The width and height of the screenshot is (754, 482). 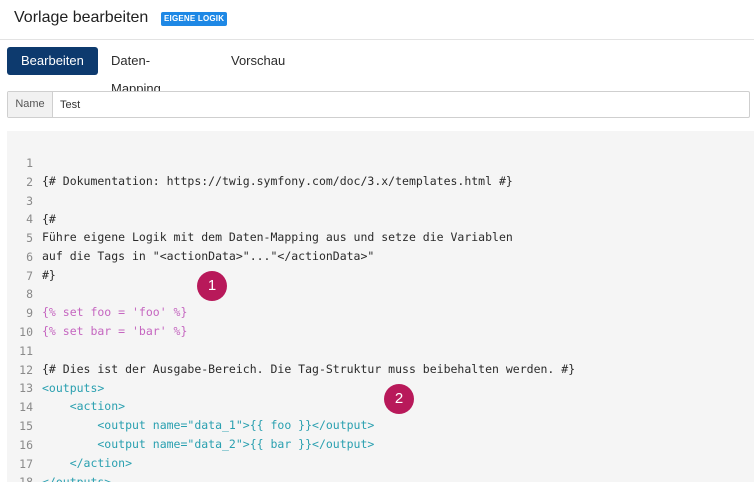 What do you see at coordinates (136, 71) in the screenshot?
I see `tab-data-mapping: Daten-Mapping` at bounding box center [136, 71].